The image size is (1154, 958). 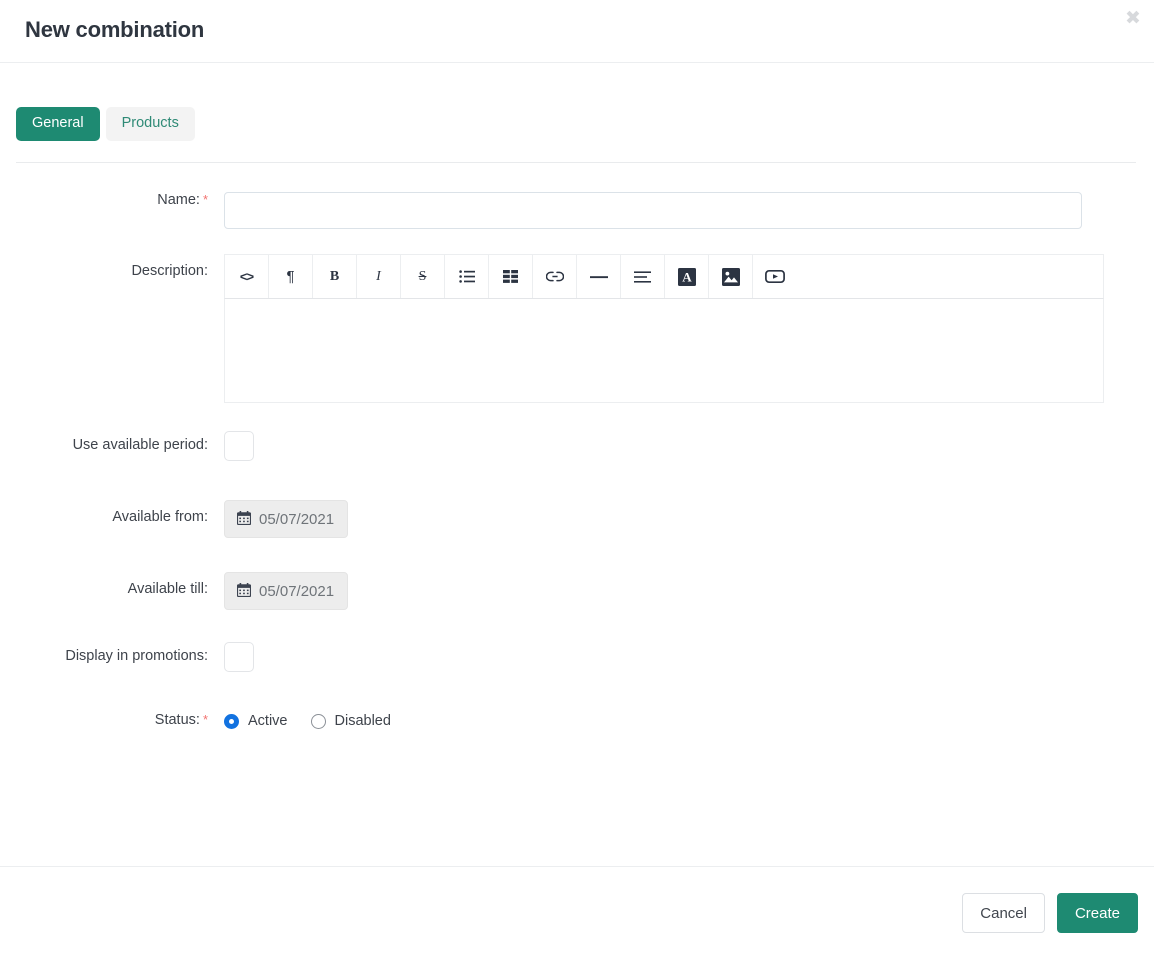 I want to click on status-required-marker: *, so click(x=205, y=719).